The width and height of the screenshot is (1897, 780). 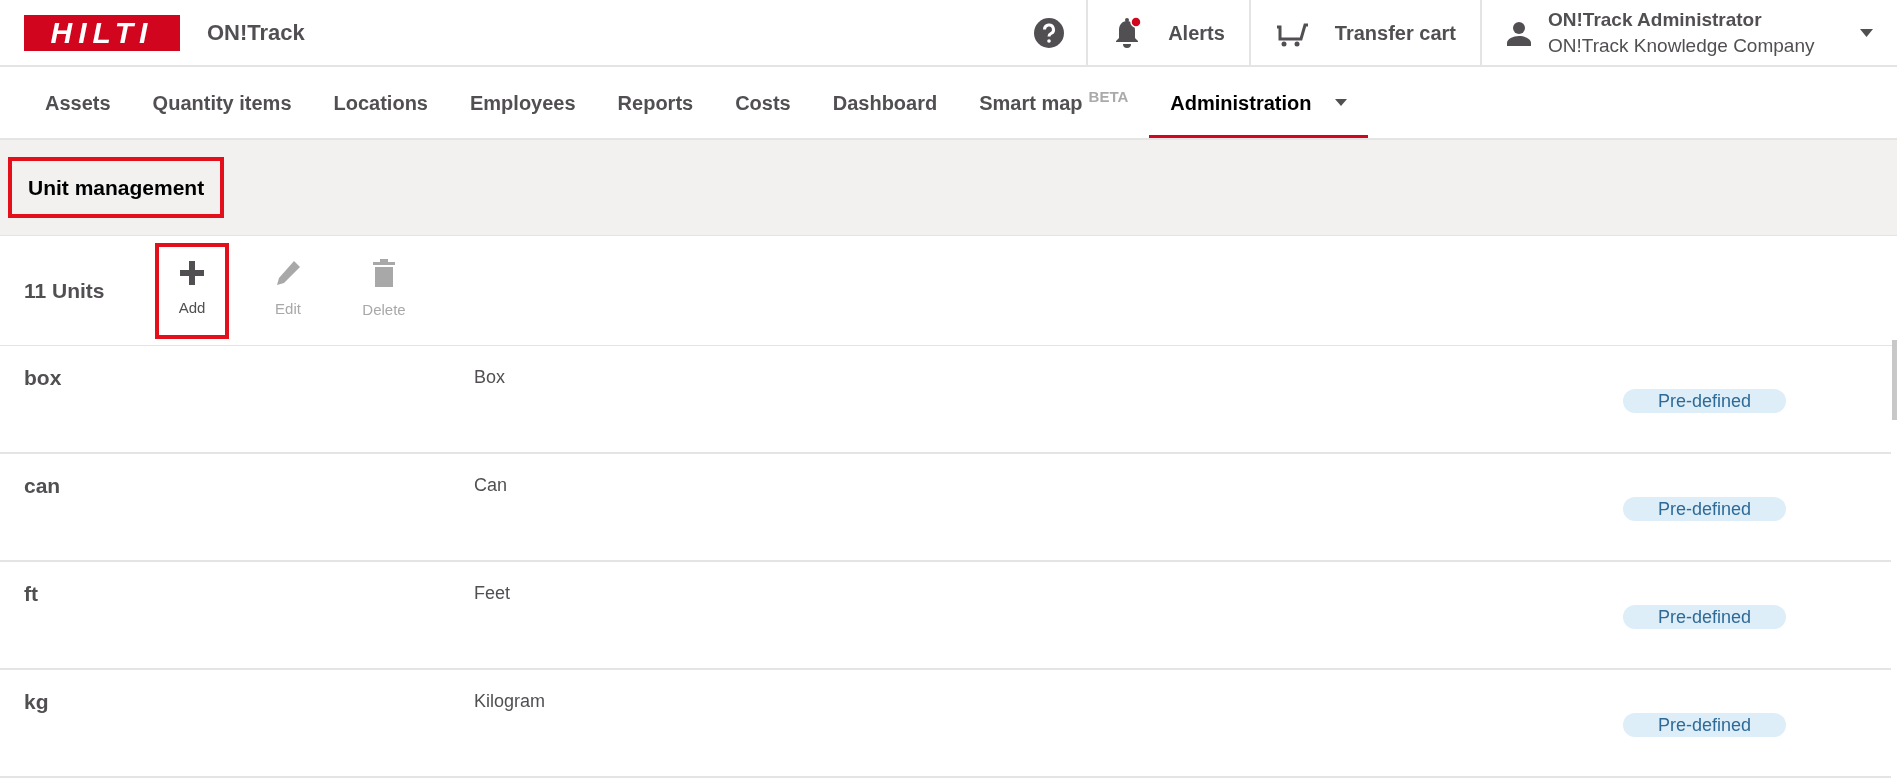 I want to click on unit-count: 11 Units, so click(x=65, y=290).